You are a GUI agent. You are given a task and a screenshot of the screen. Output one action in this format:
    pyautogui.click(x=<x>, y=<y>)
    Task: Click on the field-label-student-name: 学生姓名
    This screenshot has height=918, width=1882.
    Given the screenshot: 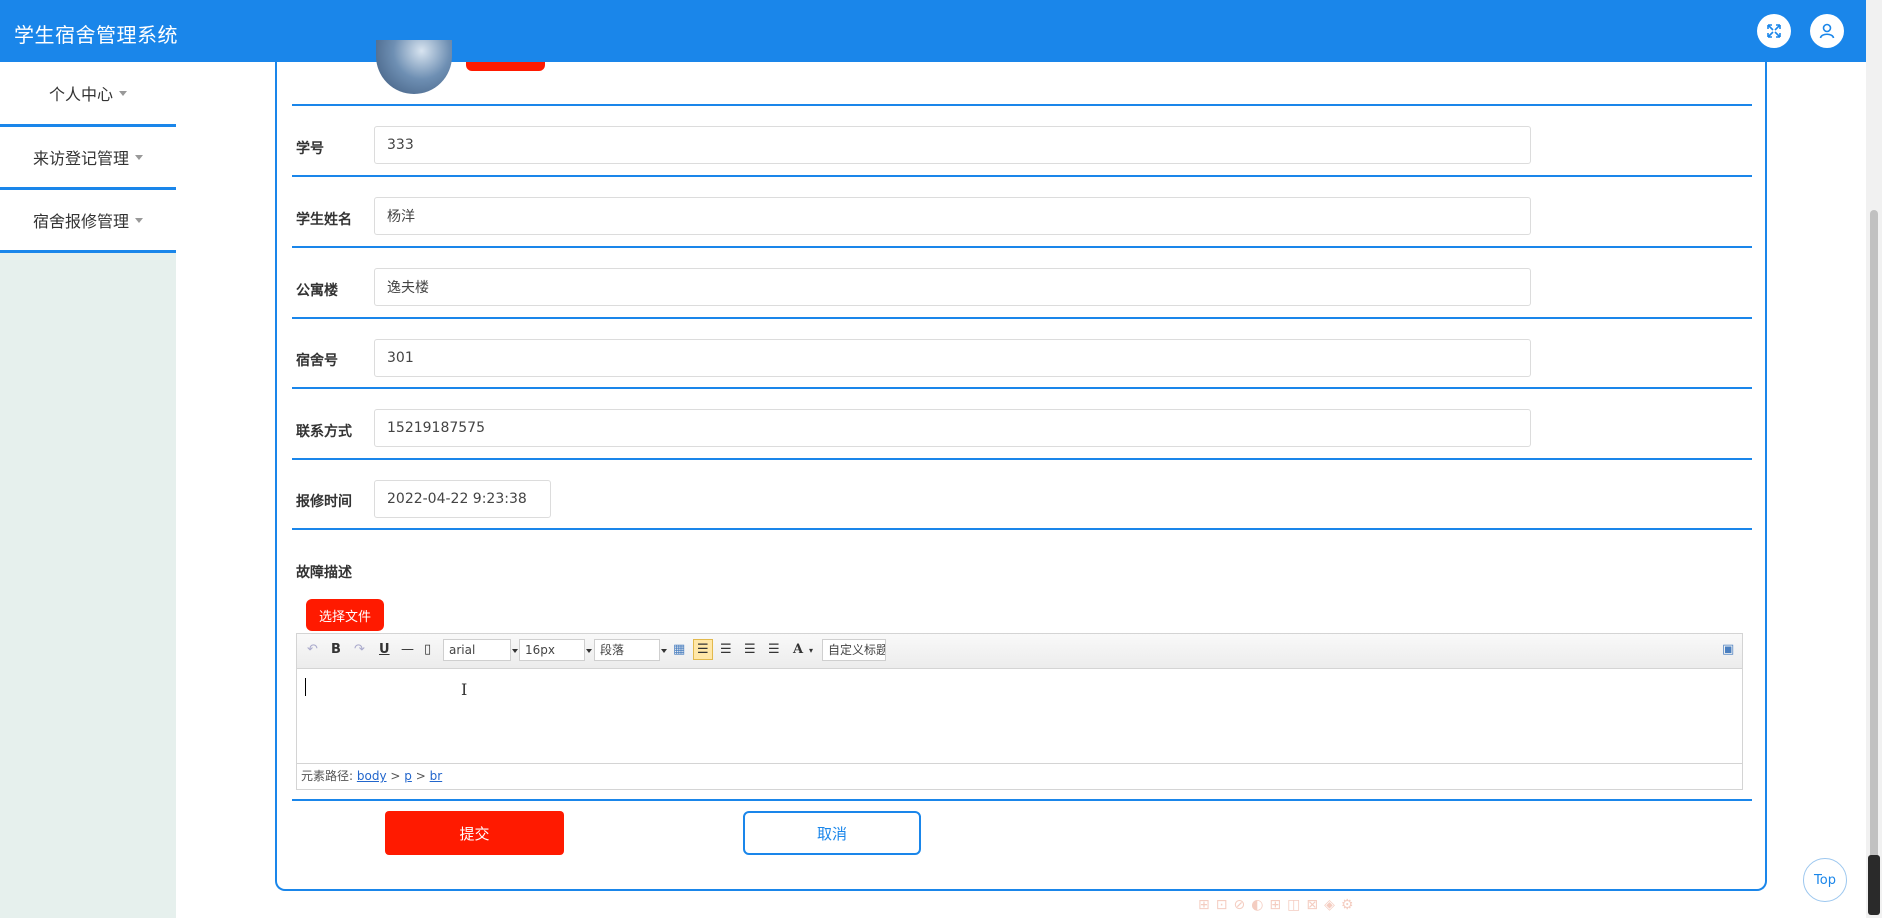 What is the action you would take?
    pyautogui.click(x=324, y=220)
    